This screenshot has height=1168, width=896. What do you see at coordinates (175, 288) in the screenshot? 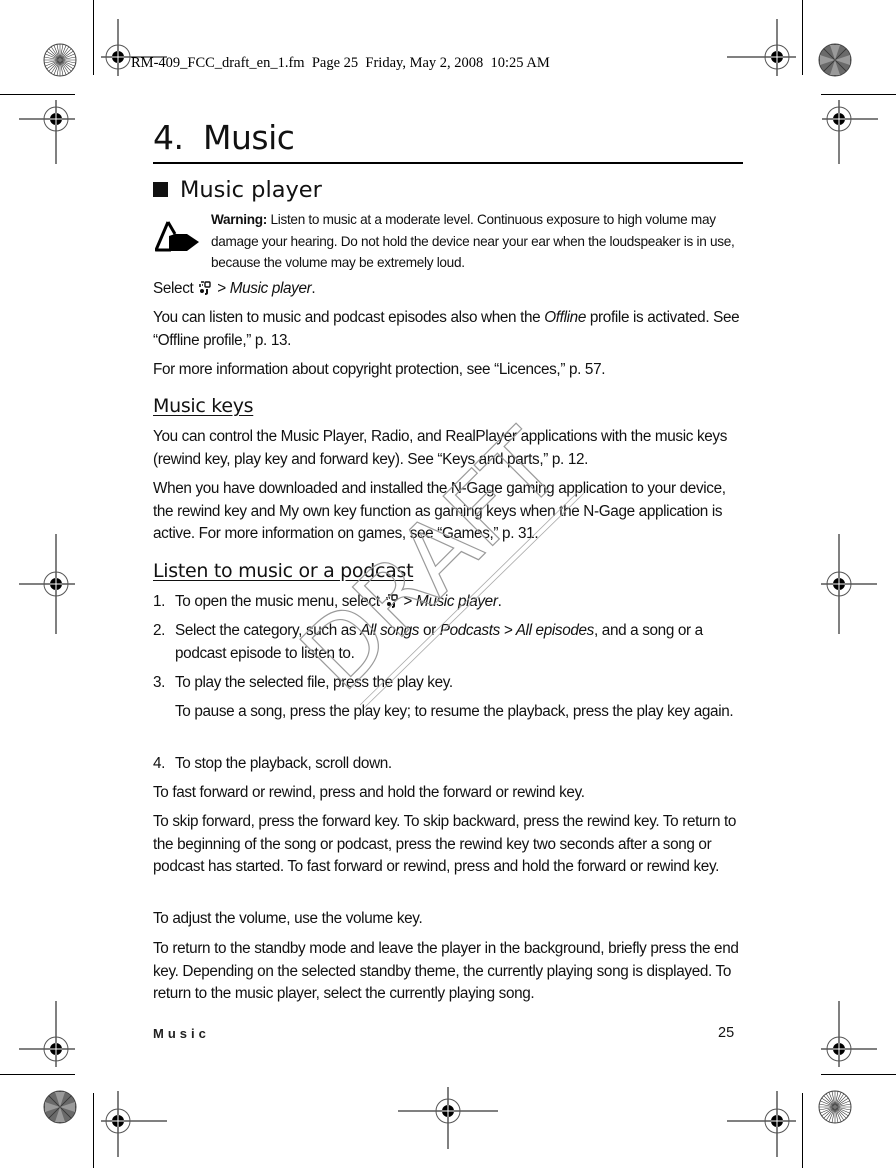
I see `select-prefix: Select` at bounding box center [175, 288].